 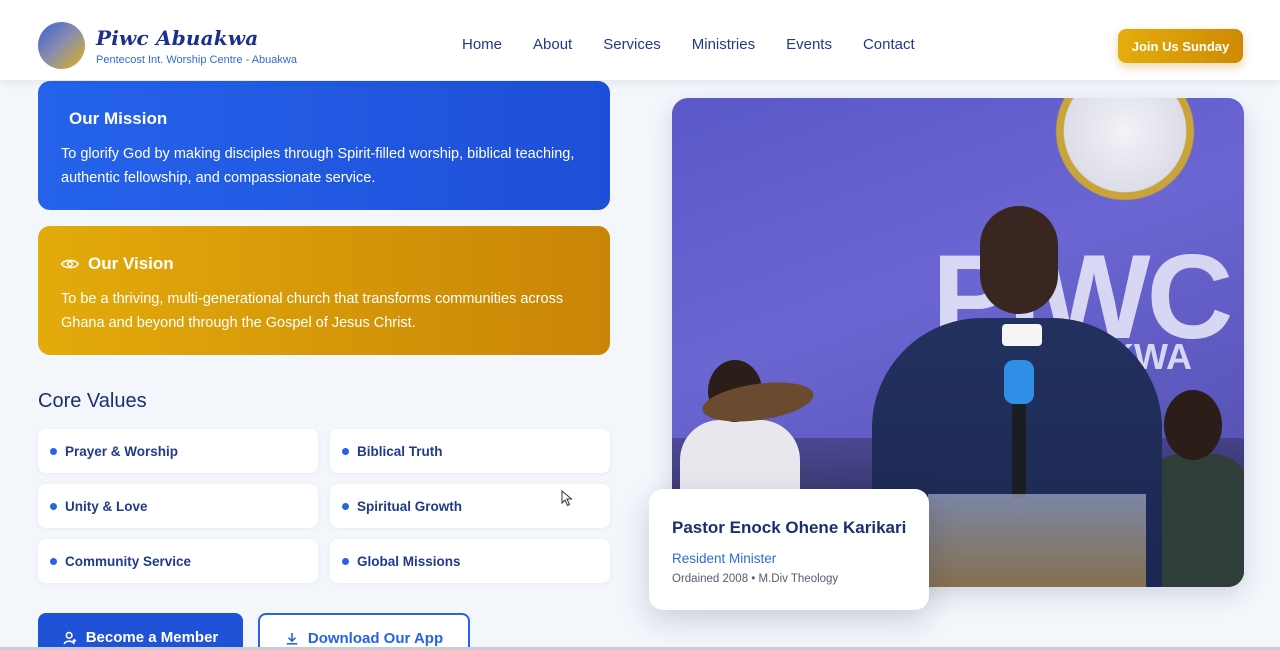 What do you see at coordinates (632, 44) in the screenshot?
I see `nav-services: Services` at bounding box center [632, 44].